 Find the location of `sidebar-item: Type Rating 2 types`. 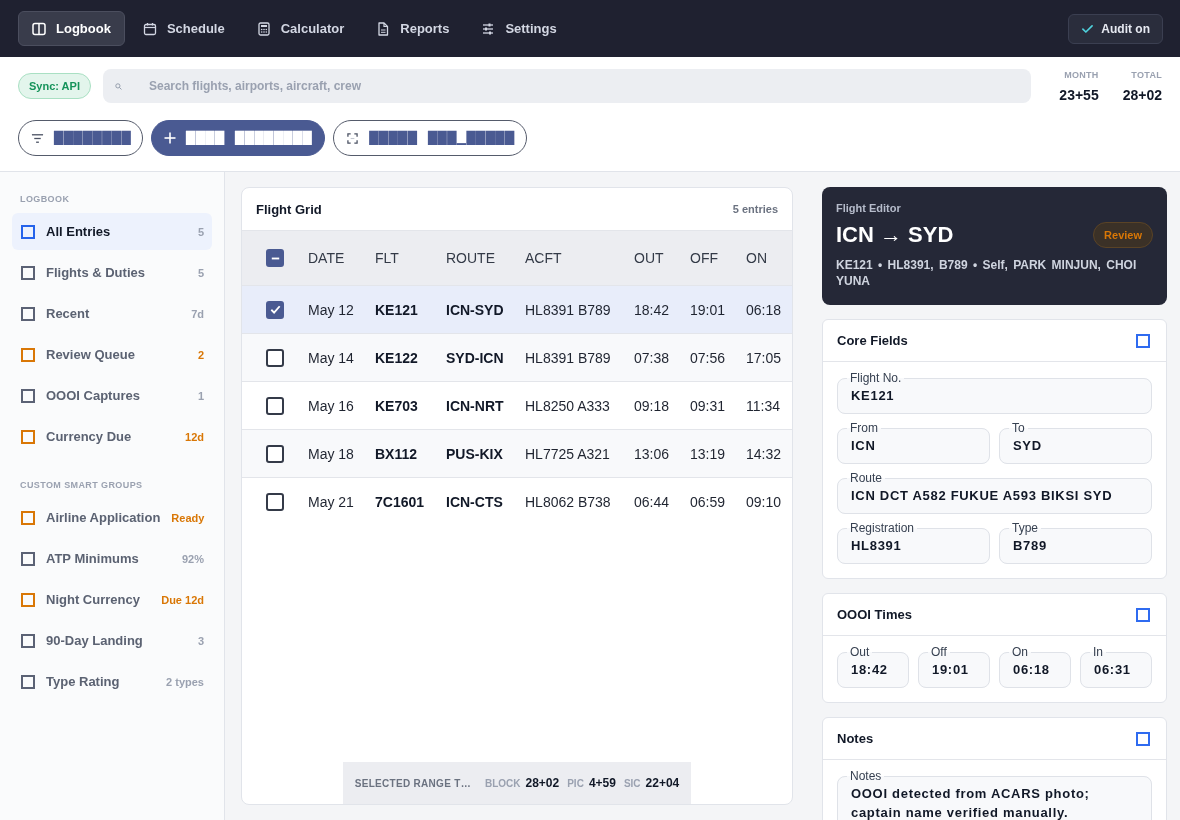

sidebar-item: Type Rating 2 types is located at coordinates (112, 681).